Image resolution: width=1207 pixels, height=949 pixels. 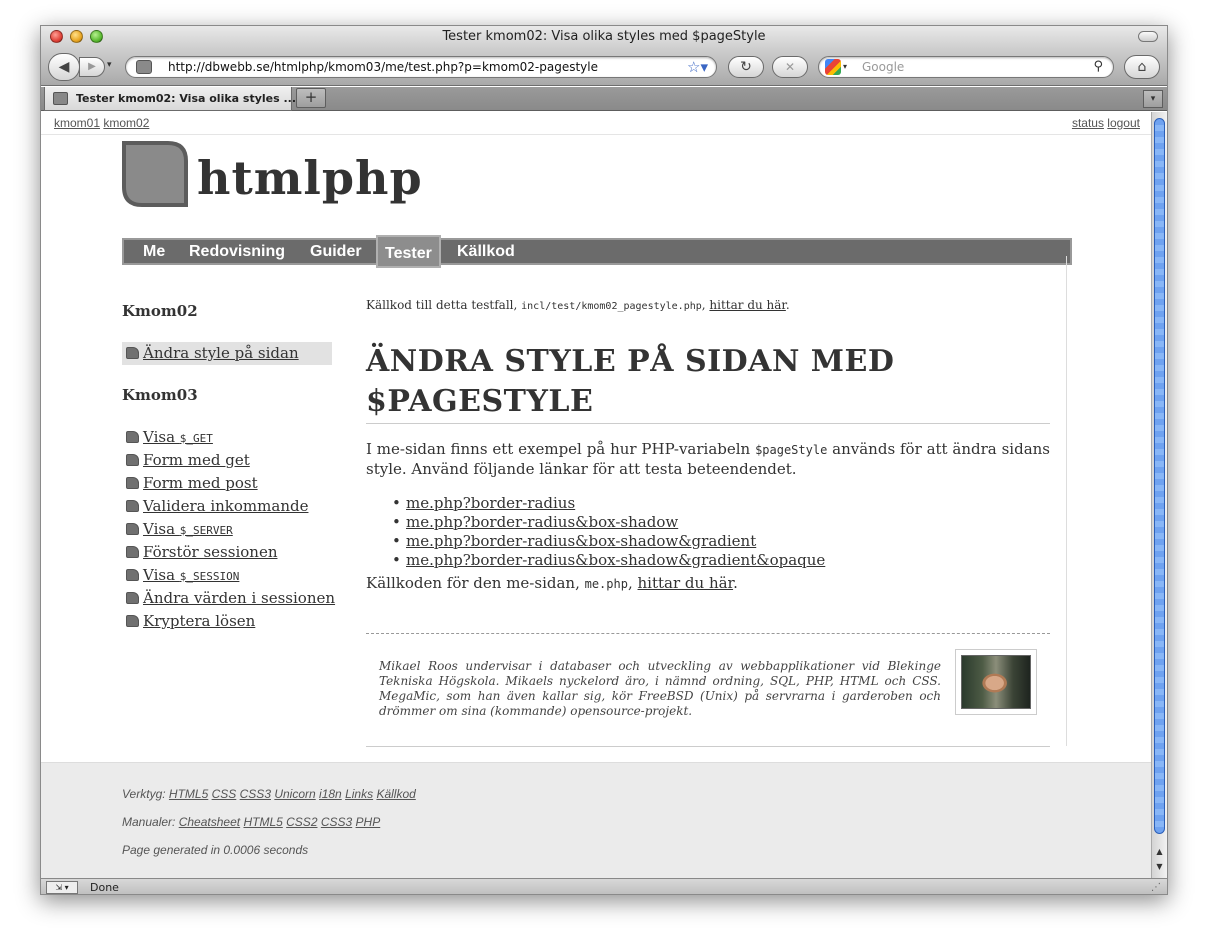 What do you see at coordinates (1148, 36) in the screenshot?
I see `toolbar-toggle-button` at bounding box center [1148, 36].